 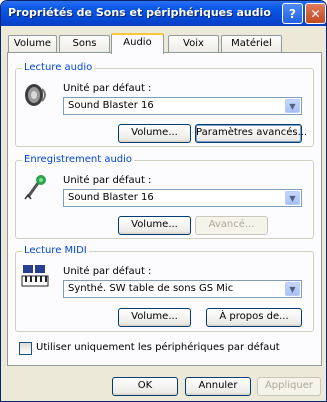 I want to click on playback-device-value: Sound Blaster 16, so click(x=111, y=105).